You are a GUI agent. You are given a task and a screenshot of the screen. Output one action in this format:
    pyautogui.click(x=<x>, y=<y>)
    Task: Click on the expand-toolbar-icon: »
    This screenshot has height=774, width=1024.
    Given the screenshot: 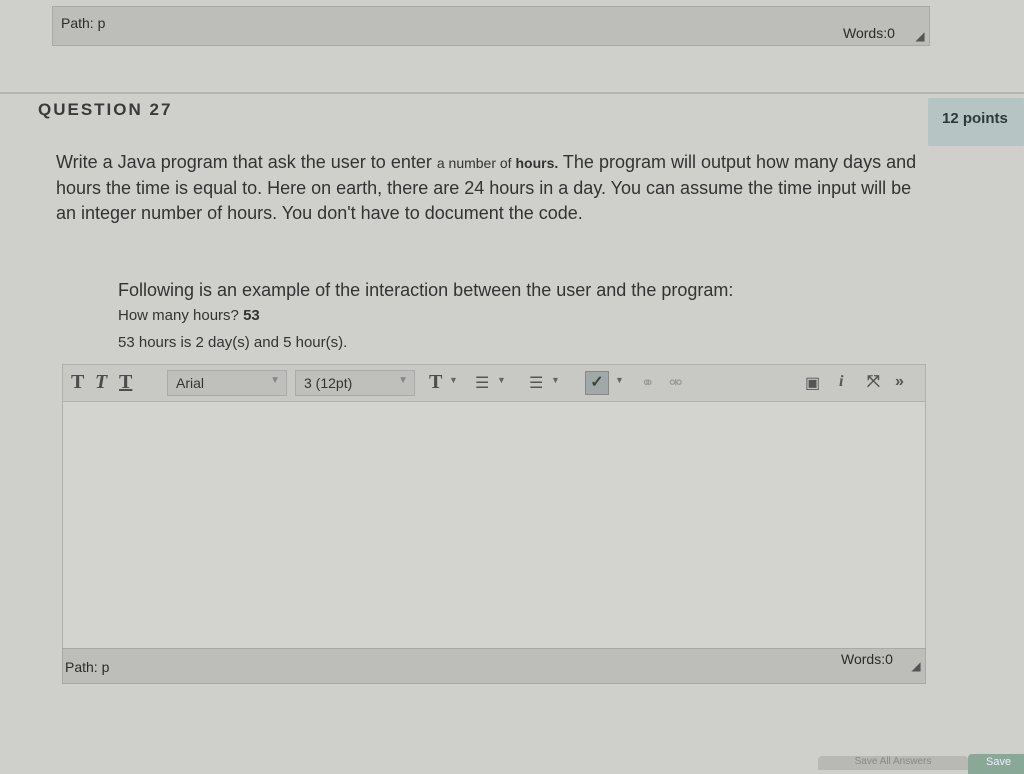 What is the action you would take?
    pyautogui.click(x=899, y=382)
    